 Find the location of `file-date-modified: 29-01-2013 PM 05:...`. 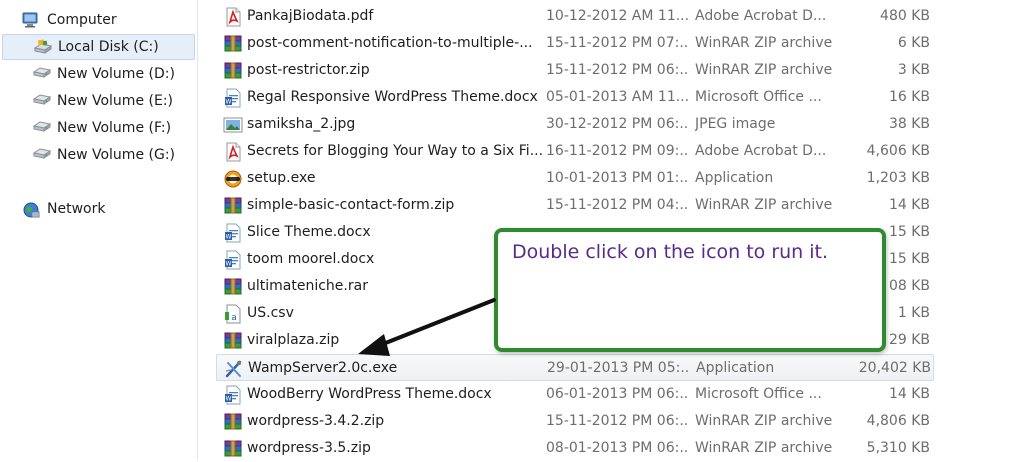

file-date-modified: 29-01-2013 PM 05:... is located at coordinates (618, 368).